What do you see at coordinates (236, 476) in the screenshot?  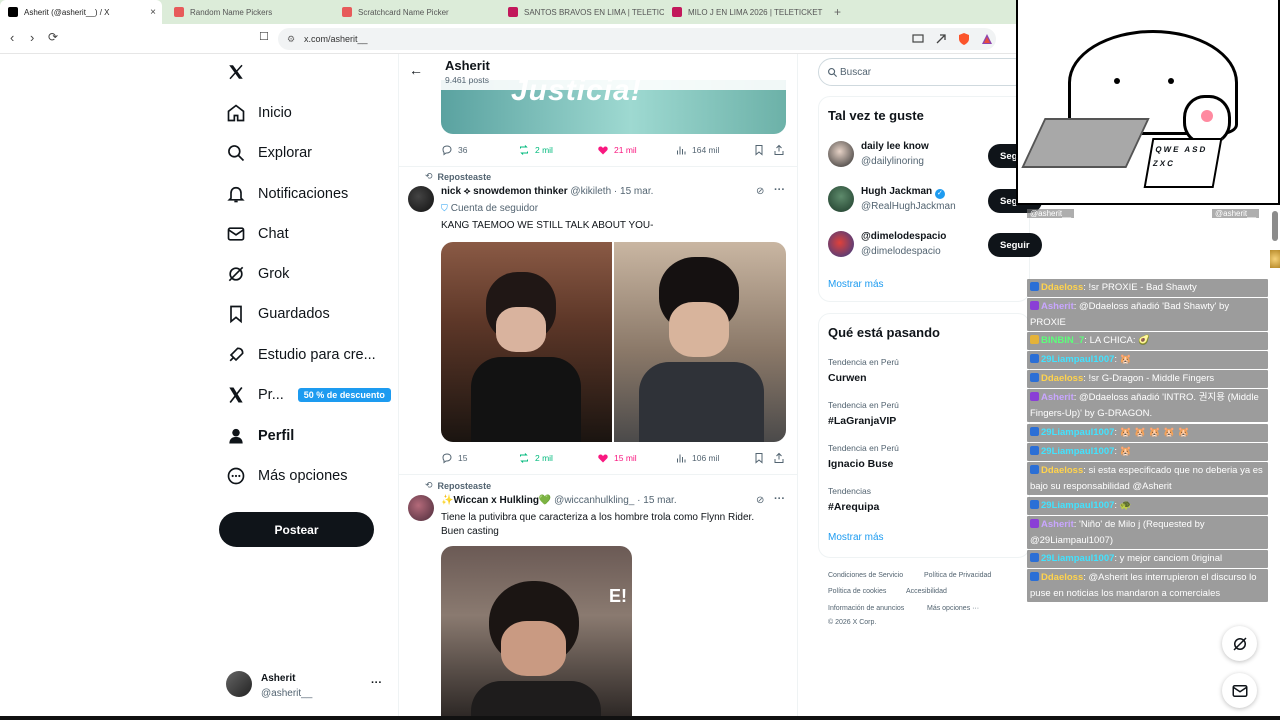 I see `more-circle-icon` at bounding box center [236, 476].